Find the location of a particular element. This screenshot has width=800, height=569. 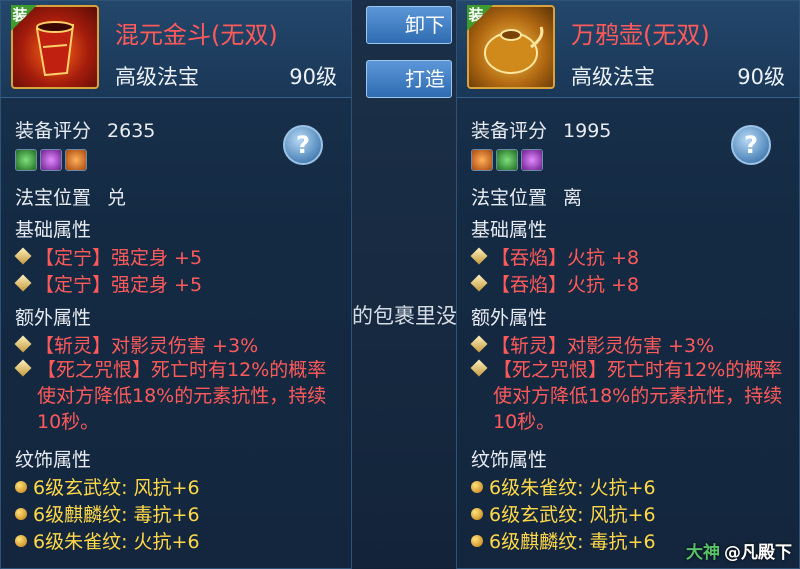

position-value: 兑 is located at coordinates (117, 198).